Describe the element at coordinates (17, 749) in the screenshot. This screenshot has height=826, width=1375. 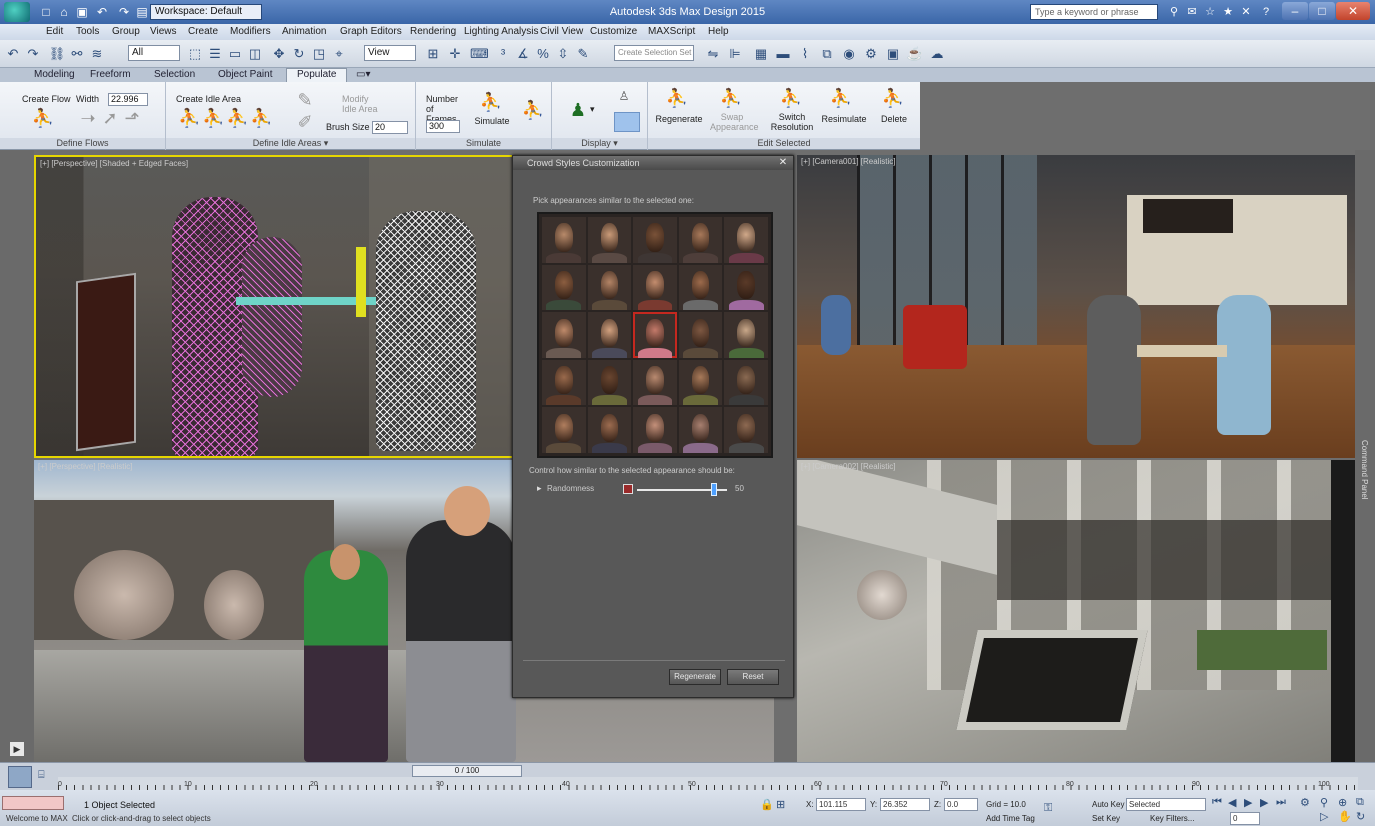
I see `viewport-navigation-icon: ▶` at that location.